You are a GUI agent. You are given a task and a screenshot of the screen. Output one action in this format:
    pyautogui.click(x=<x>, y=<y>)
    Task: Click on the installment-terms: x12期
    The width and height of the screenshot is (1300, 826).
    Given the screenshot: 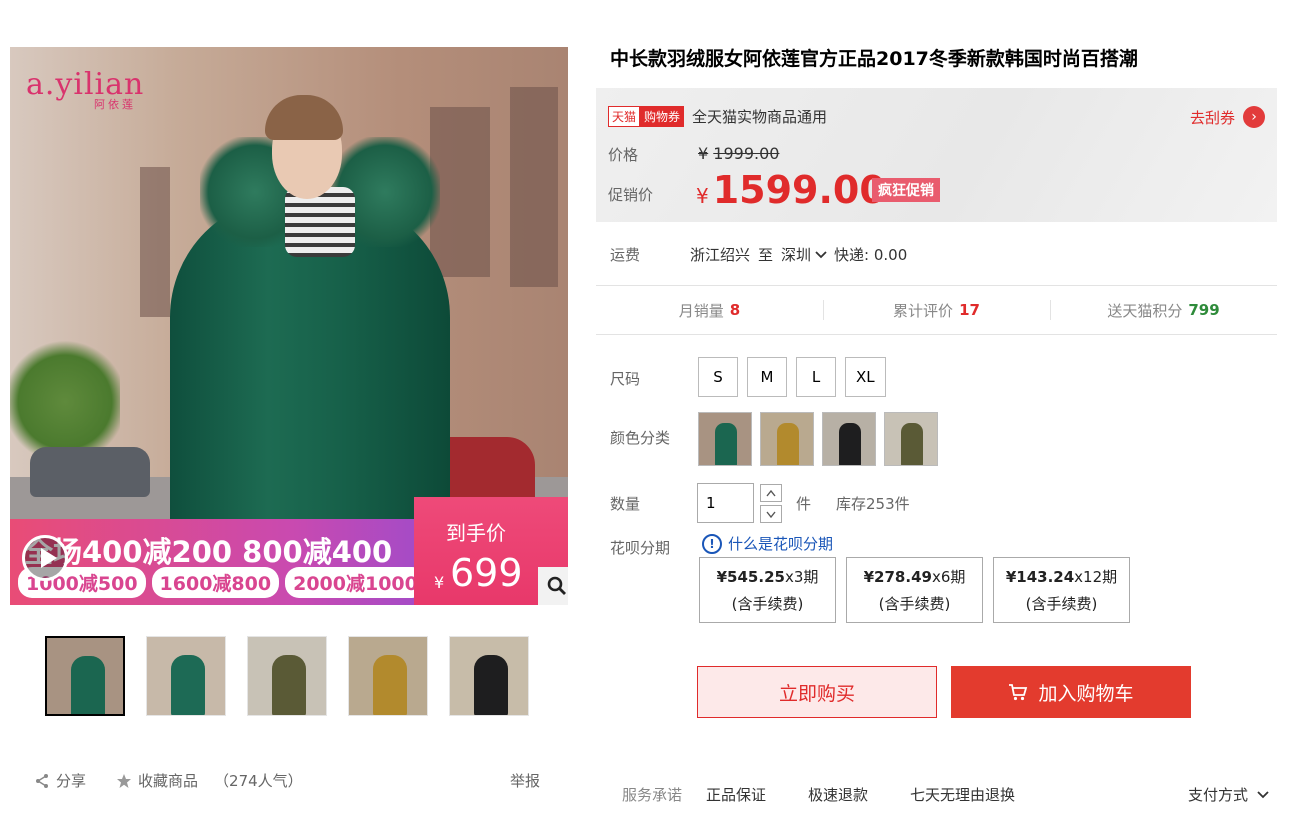 What is the action you would take?
    pyautogui.click(x=1096, y=577)
    